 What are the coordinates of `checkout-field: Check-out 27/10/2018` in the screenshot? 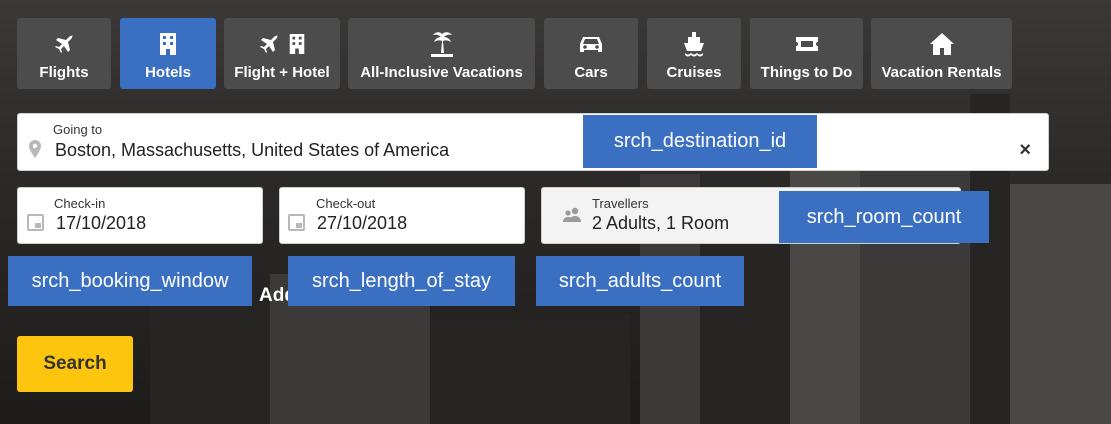 It's located at (402, 215).